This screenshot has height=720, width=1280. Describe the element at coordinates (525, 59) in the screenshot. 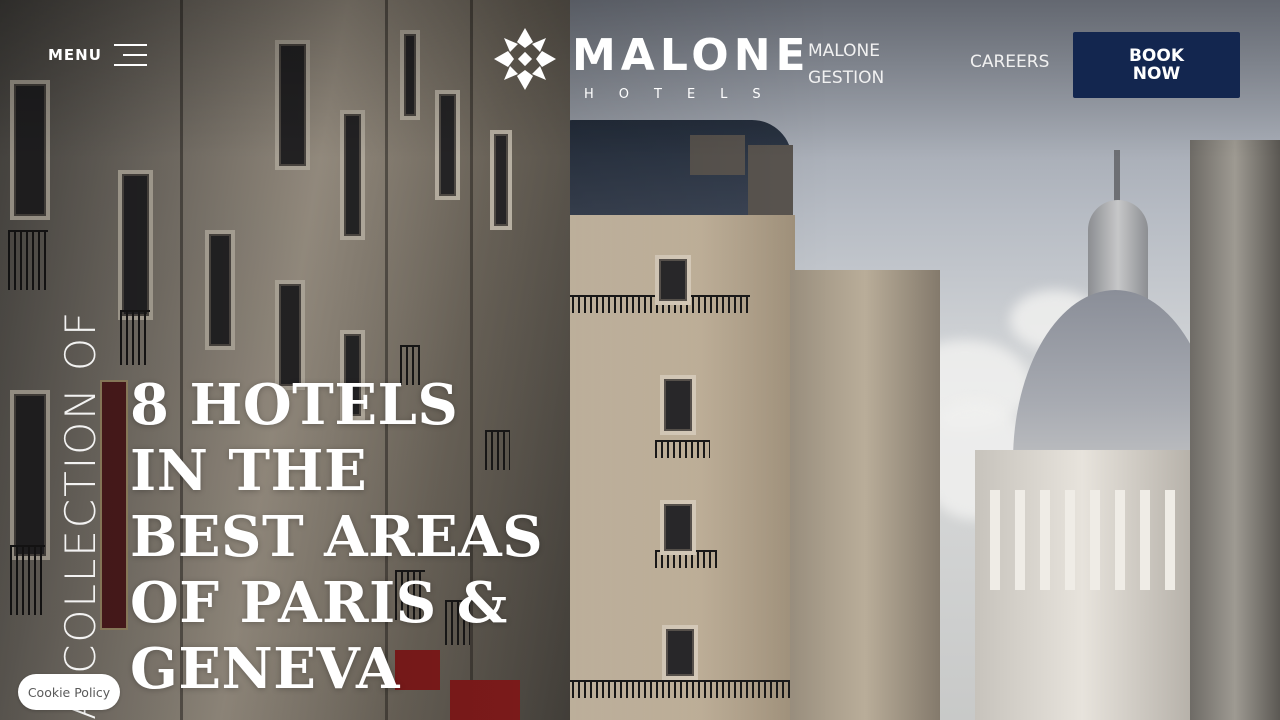

I see `logo-mark-icon` at that location.